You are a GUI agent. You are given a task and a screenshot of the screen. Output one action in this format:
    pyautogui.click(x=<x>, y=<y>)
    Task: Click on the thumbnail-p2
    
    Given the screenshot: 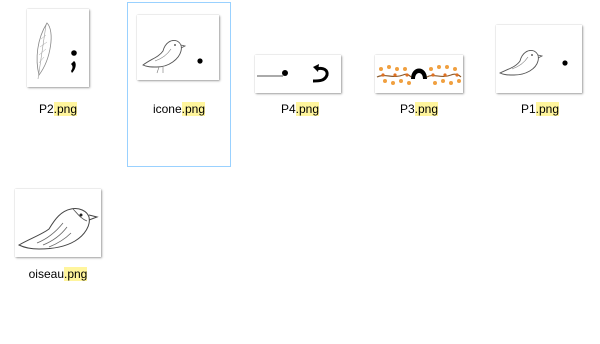 What is the action you would take?
    pyautogui.click(x=58, y=48)
    